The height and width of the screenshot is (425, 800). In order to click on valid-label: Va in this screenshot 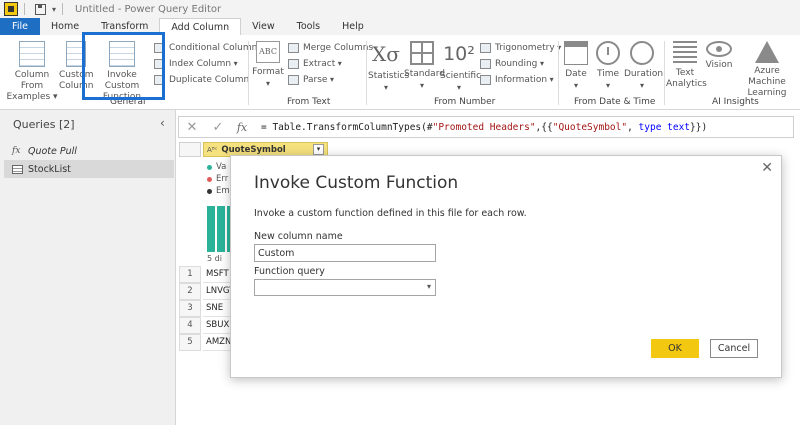, I will do `click(221, 167)`.